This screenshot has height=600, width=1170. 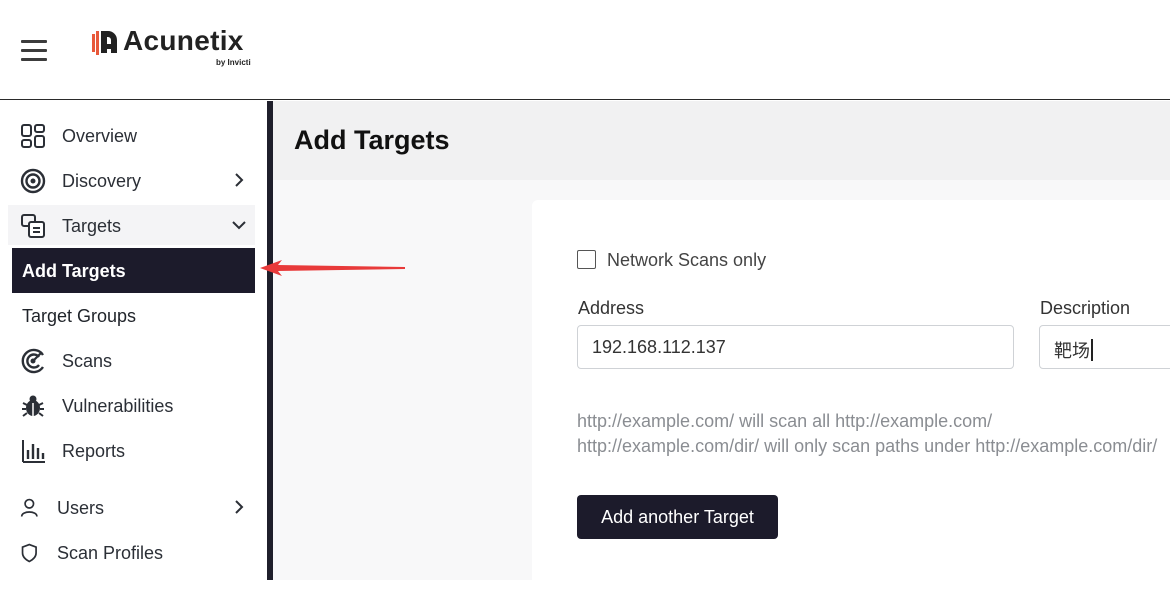 I want to click on acunetix-logo: Acunetix by Invicti, so click(x=177, y=48).